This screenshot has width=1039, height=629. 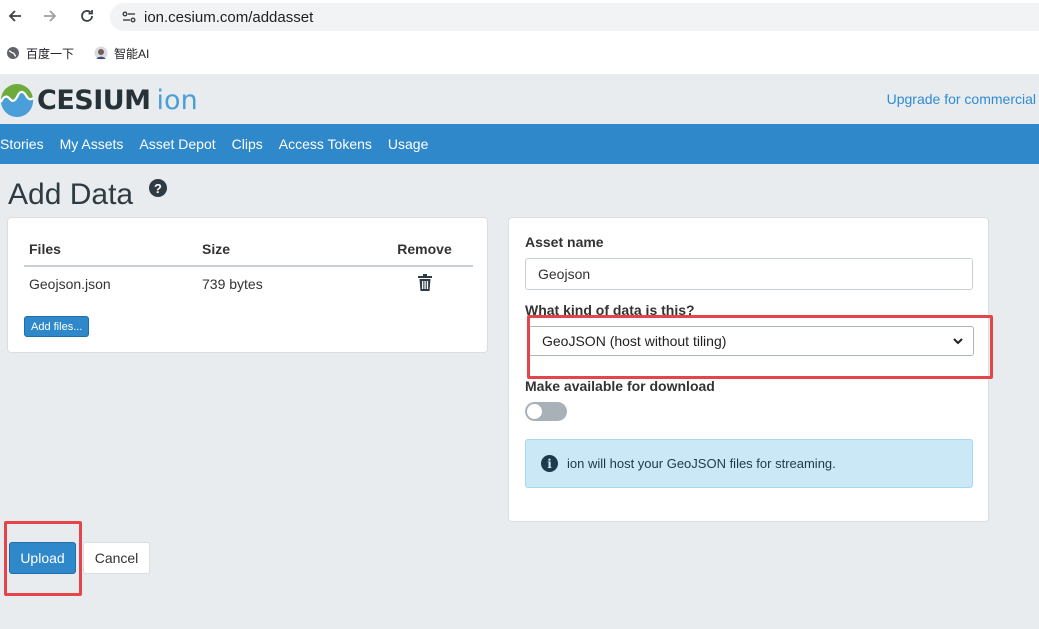 I want to click on download-toggle, so click(x=546, y=411).